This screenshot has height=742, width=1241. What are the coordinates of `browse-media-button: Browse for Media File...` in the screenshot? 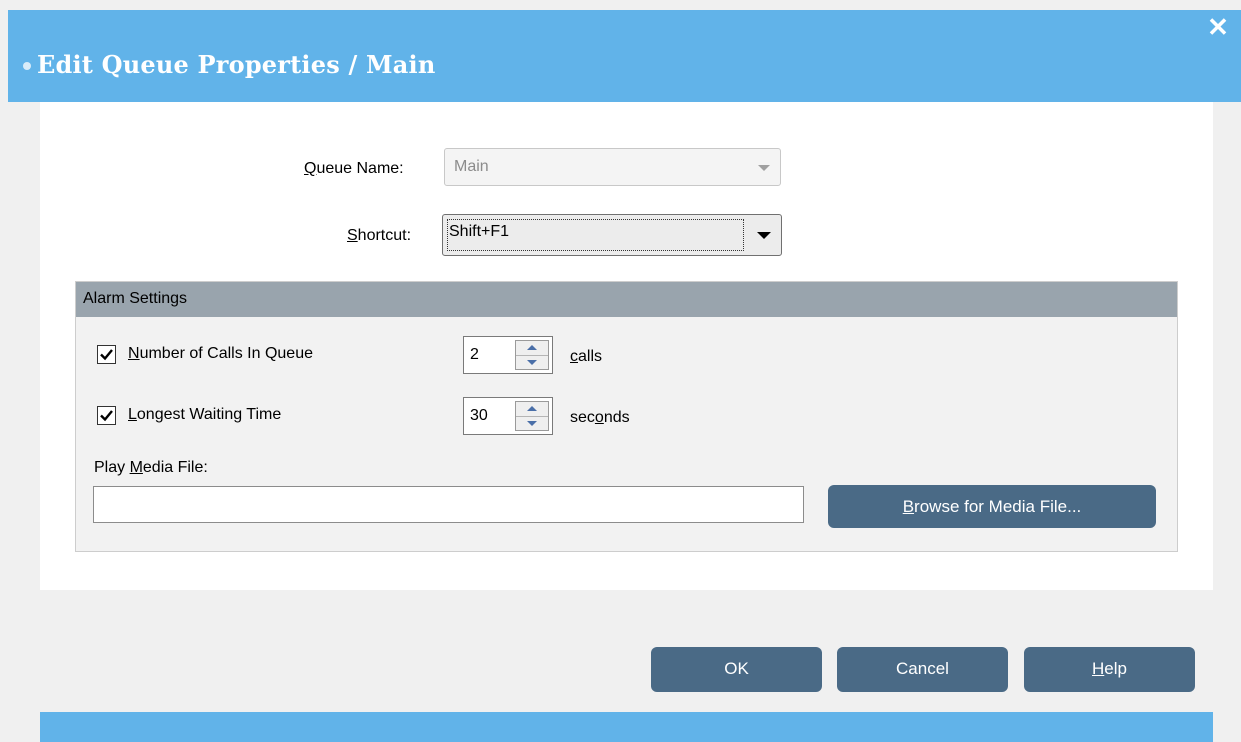 It's located at (992, 506).